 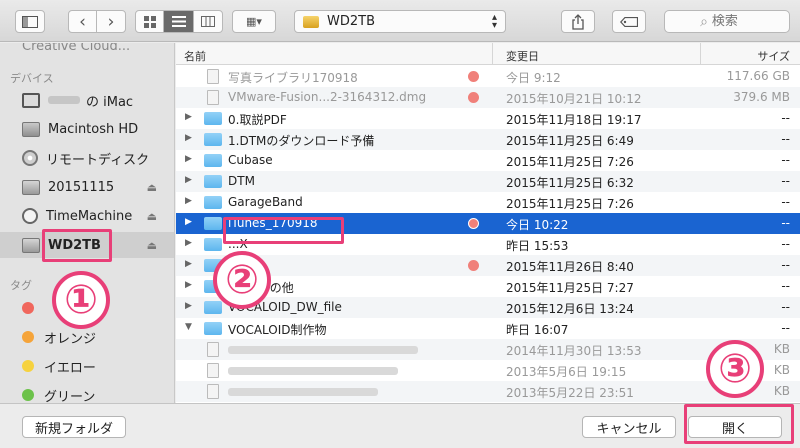 I want to click on file-row: 2013年5月22日 23:51 KB, so click(x=488, y=391).